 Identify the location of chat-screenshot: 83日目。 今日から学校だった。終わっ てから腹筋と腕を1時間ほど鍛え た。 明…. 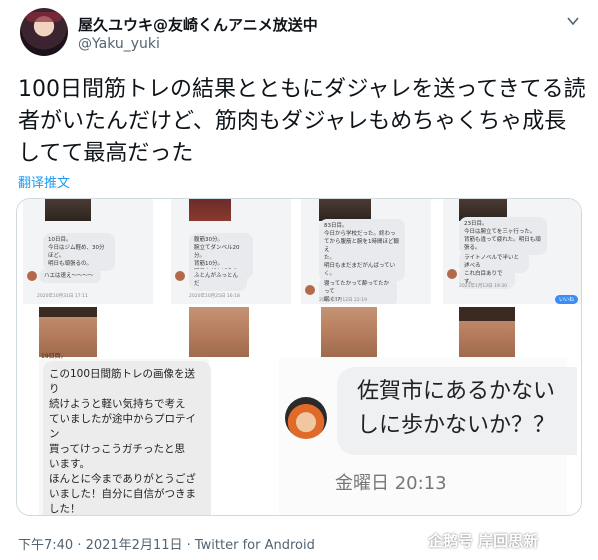
(366, 251).